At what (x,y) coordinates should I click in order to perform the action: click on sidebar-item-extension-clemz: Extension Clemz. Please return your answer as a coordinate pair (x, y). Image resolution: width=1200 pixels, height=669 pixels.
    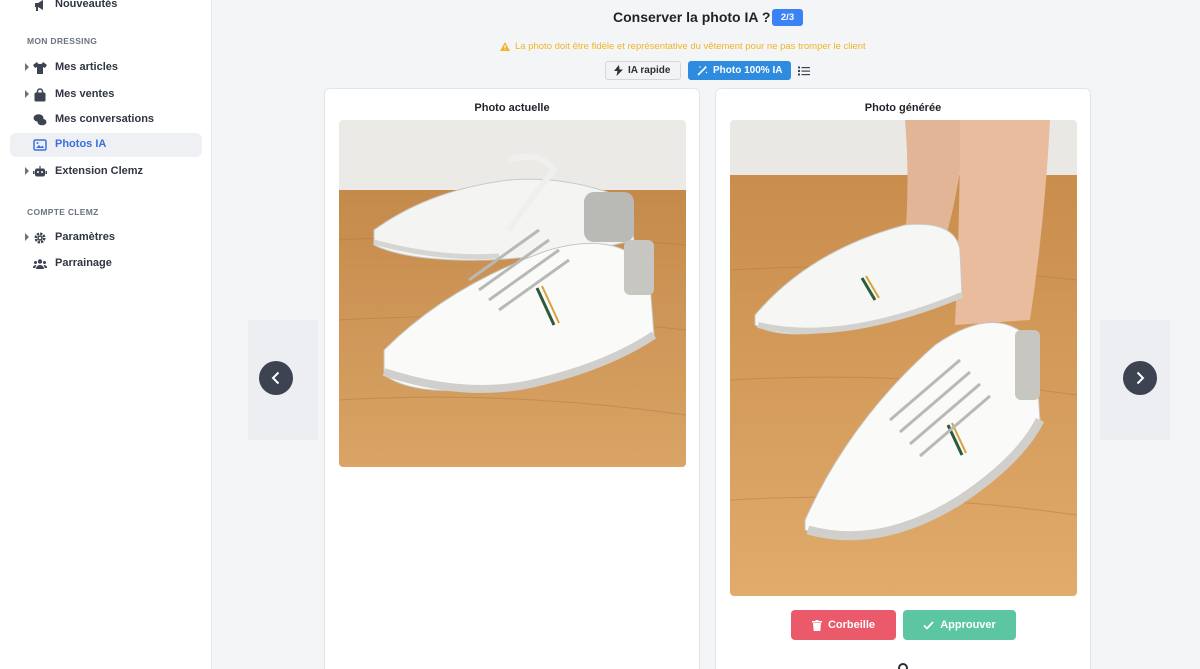
    Looking at the image, I should click on (106, 172).